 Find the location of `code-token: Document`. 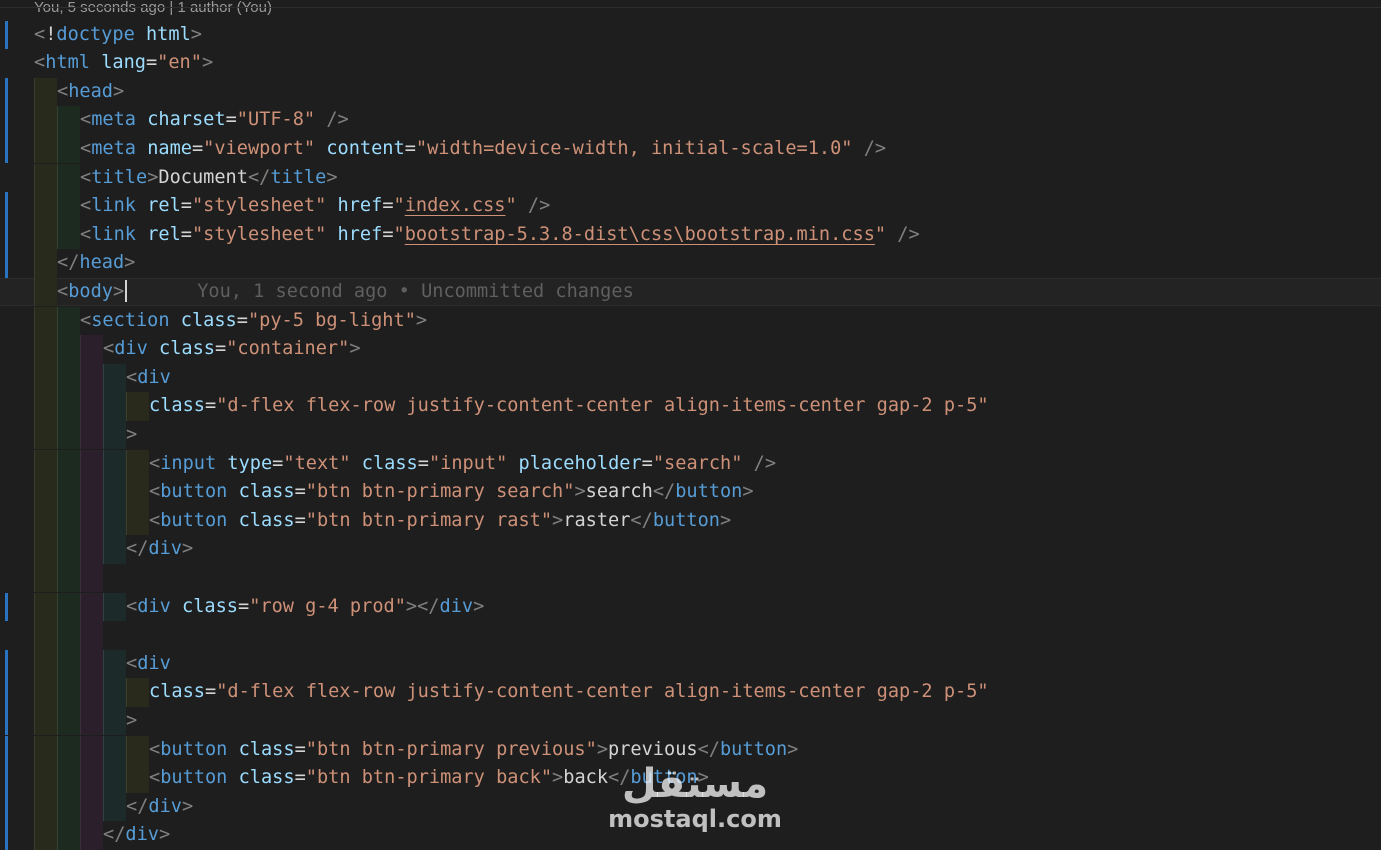

code-token: Document is located at coordinates (203, 177).